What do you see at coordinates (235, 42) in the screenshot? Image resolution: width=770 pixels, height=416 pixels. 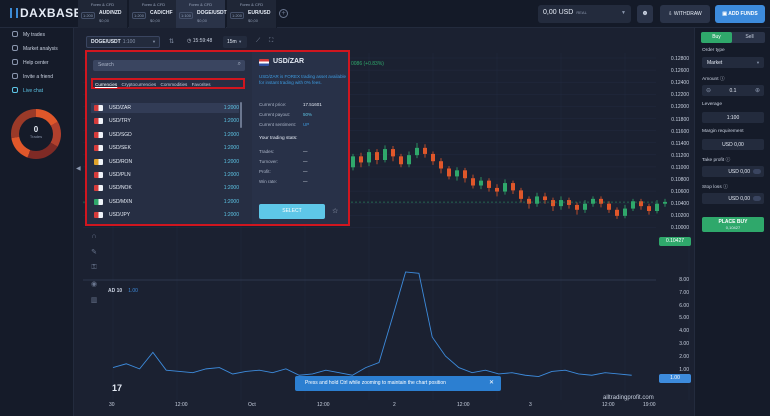 I see `timeframe-select: 15m ▼` at bounding box center [235, 42].